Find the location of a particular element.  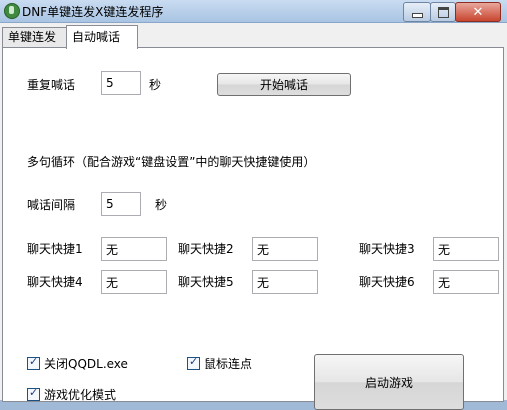

interval-seconds-input is located at coordinates (121, 204).